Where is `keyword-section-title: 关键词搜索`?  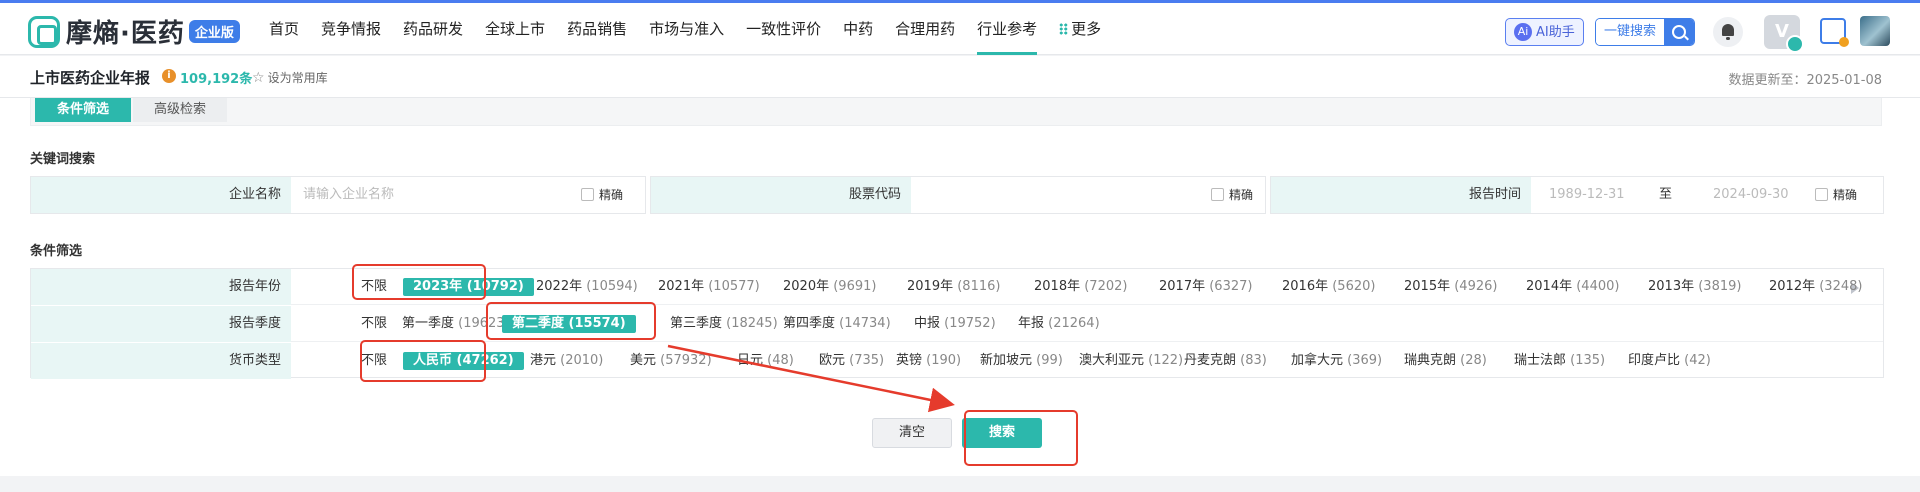 keyword-section-title: 关键词搜索 is located at coordinates (63, 159).